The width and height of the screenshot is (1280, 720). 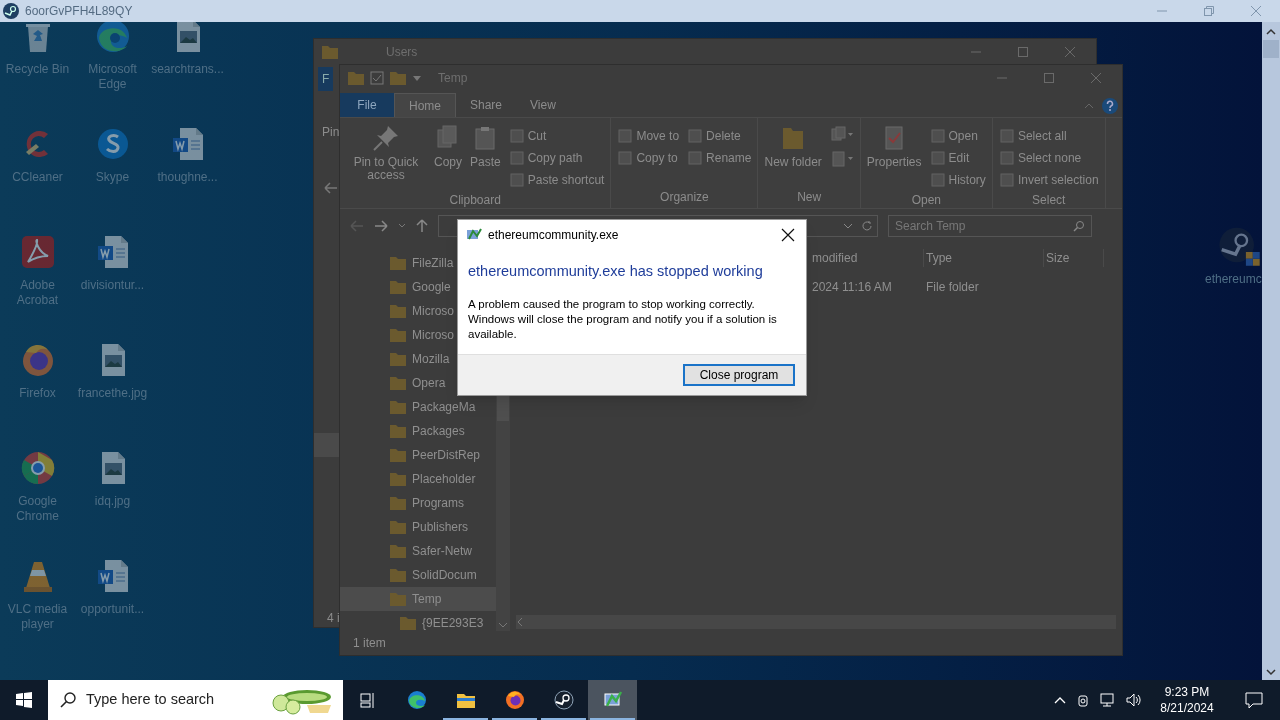 What do you see at coordinates (1271, 49) in the screenshot?
I see `scrollbar-thumb` at bounding box center [1271, 49].